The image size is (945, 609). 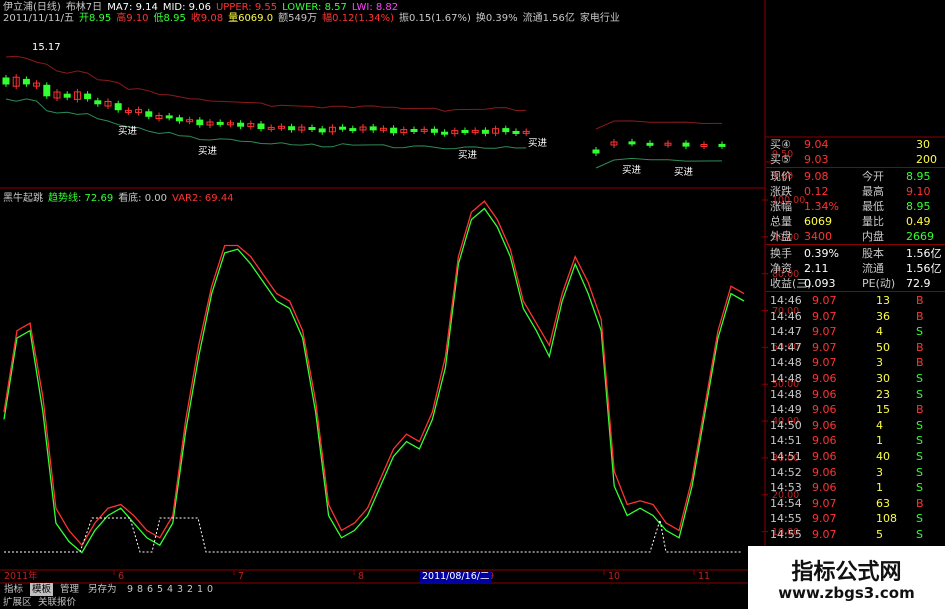 I want to click on tab-5: 8, so click(x=140, y=589).